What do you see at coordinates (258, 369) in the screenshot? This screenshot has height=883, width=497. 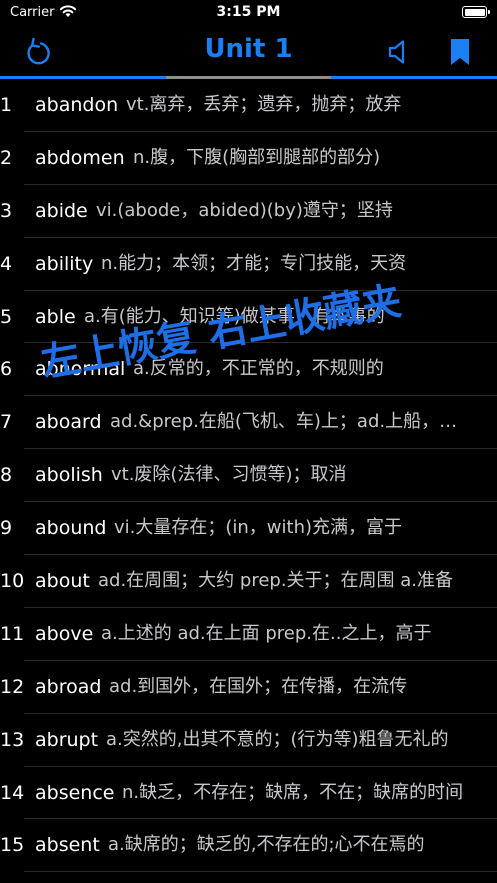 I see `word-definition: a.反常的，不正常的，不规则的` at bounding box center [258, 369].